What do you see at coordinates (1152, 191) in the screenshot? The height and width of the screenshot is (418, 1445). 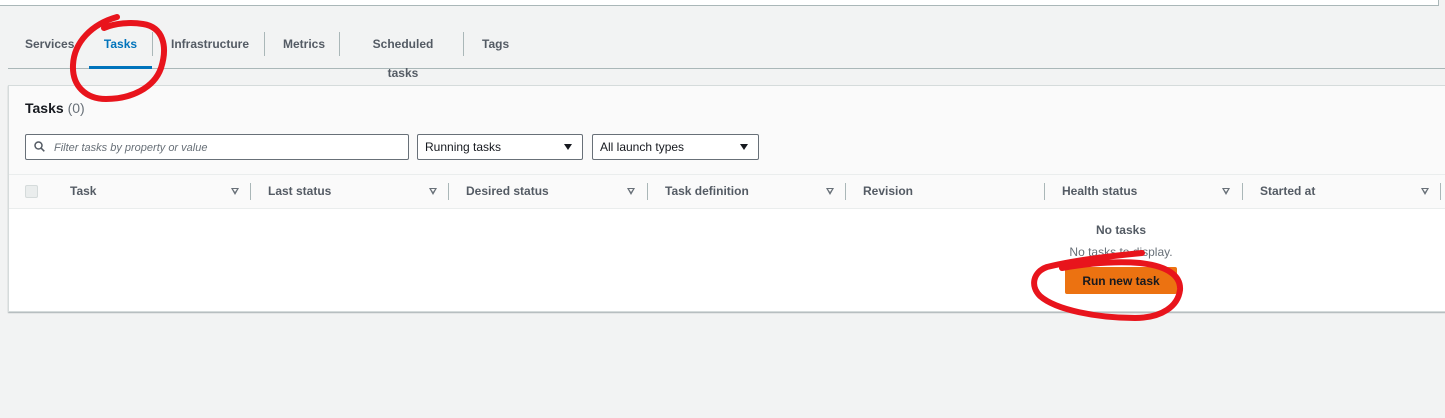 I see `column-header-health-status: Health status` at bounding box center [1152, 191].